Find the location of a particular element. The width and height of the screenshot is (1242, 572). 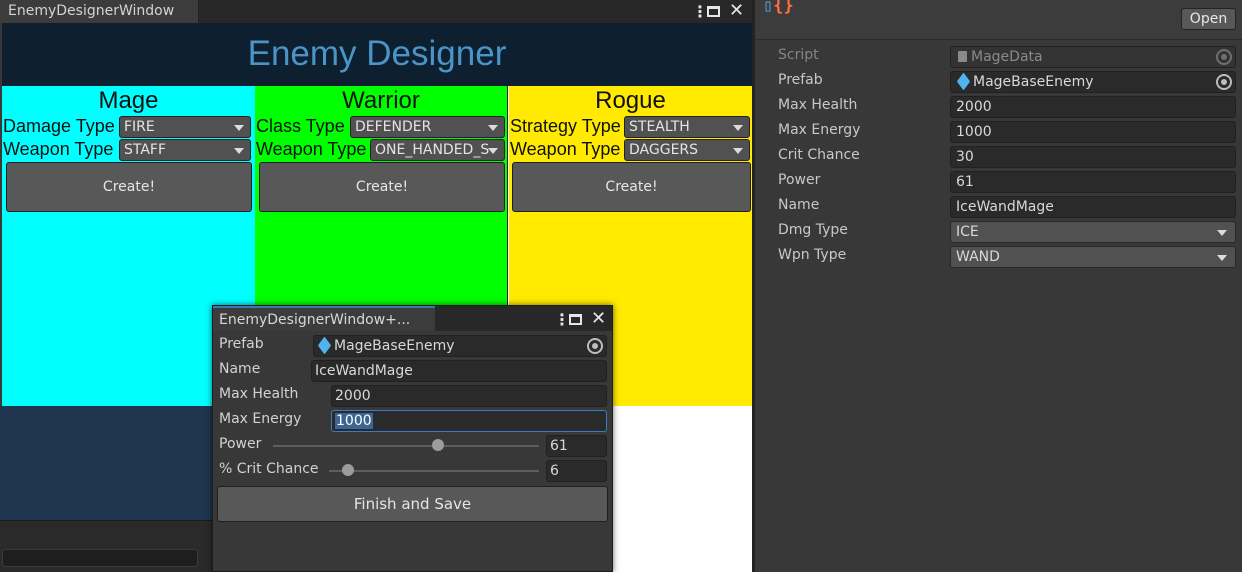

crit-chance-label: Crit Chance is located at coordinates (819, 155).